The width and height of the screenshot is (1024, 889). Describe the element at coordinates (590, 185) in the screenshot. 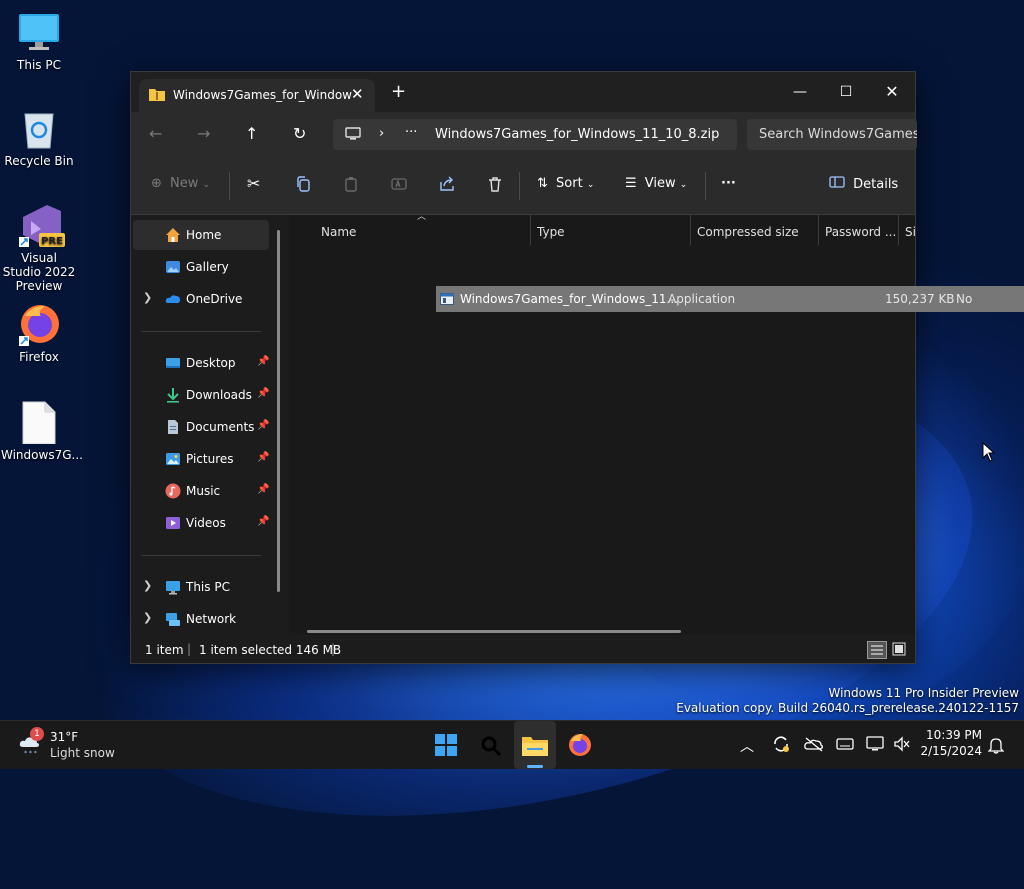

I see `chevron-down-icon: ⌄` at that location.